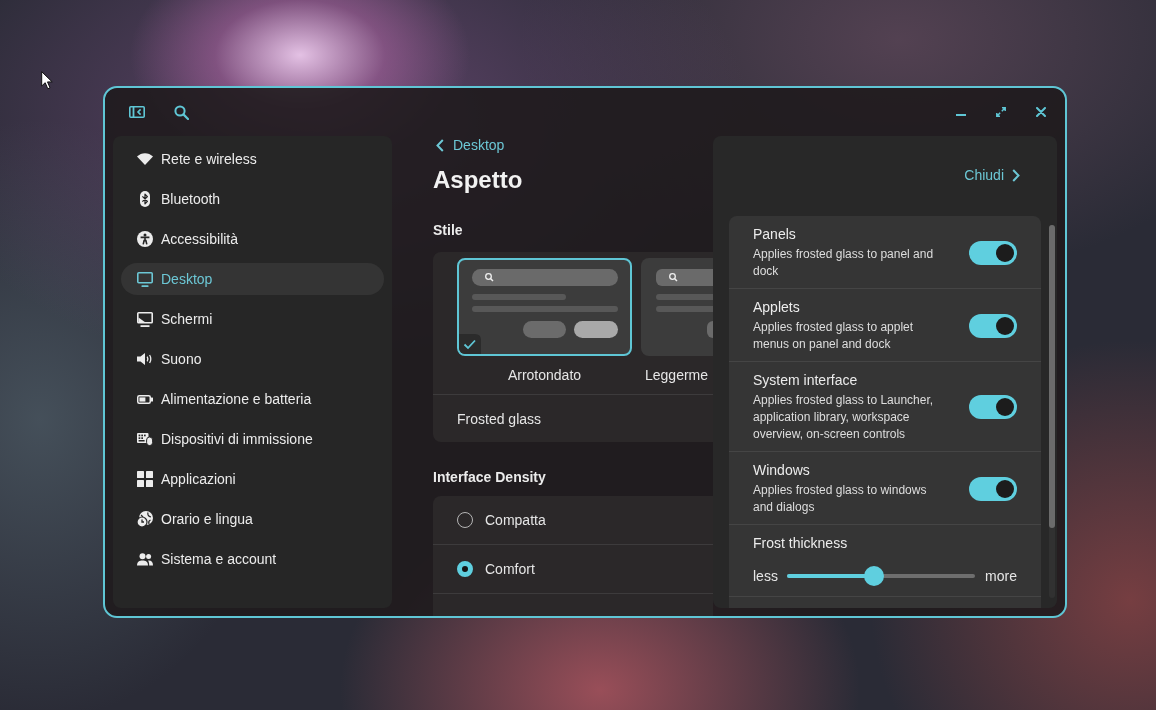  What do you see at coordinates (181, 112) in the screenshot?
I see `search-icon` at bounding box center [181, 112].